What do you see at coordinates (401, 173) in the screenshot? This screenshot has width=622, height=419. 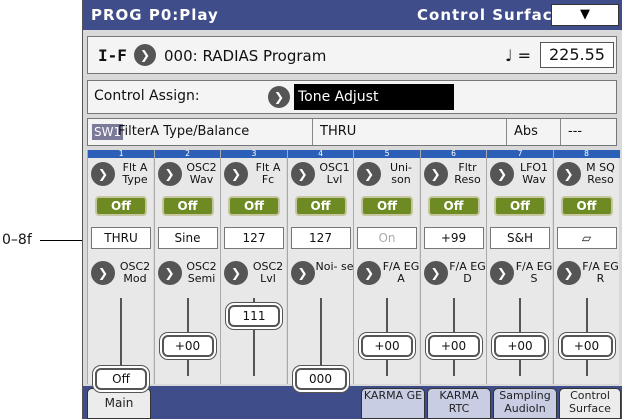 I see `switch-param-label: Uni- son` at bounding box center [401, 173].